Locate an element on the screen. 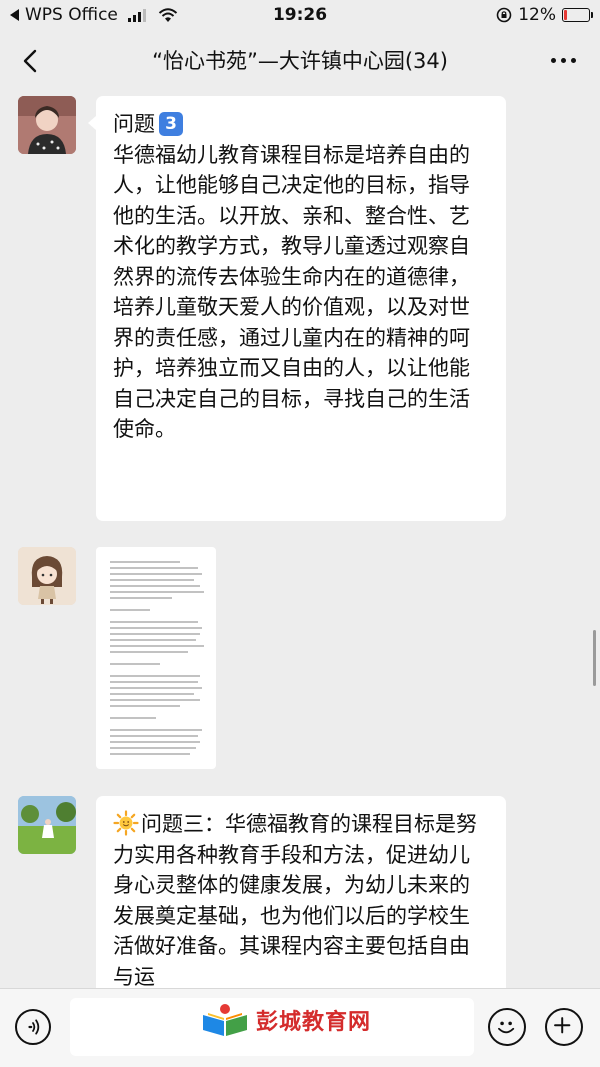 This screenshot has height=1067, width=600. watermark: 彭城教育网 is located at coordinates (285, 1020).